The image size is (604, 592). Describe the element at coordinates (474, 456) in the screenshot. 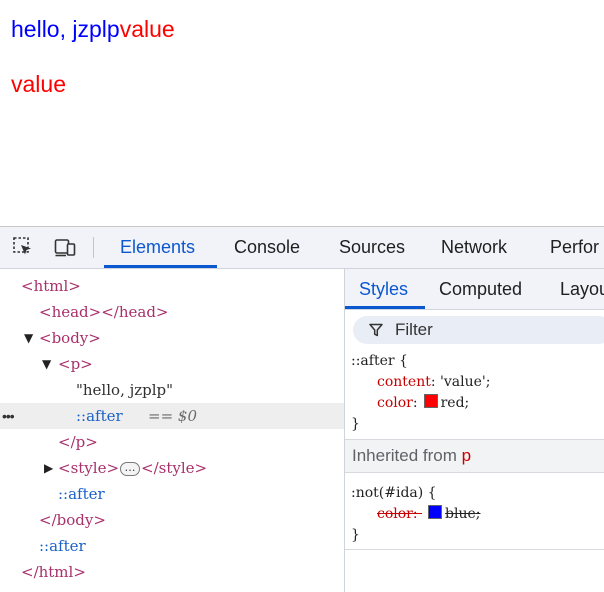

I see `inherited-header: Inherited from p` at that location.